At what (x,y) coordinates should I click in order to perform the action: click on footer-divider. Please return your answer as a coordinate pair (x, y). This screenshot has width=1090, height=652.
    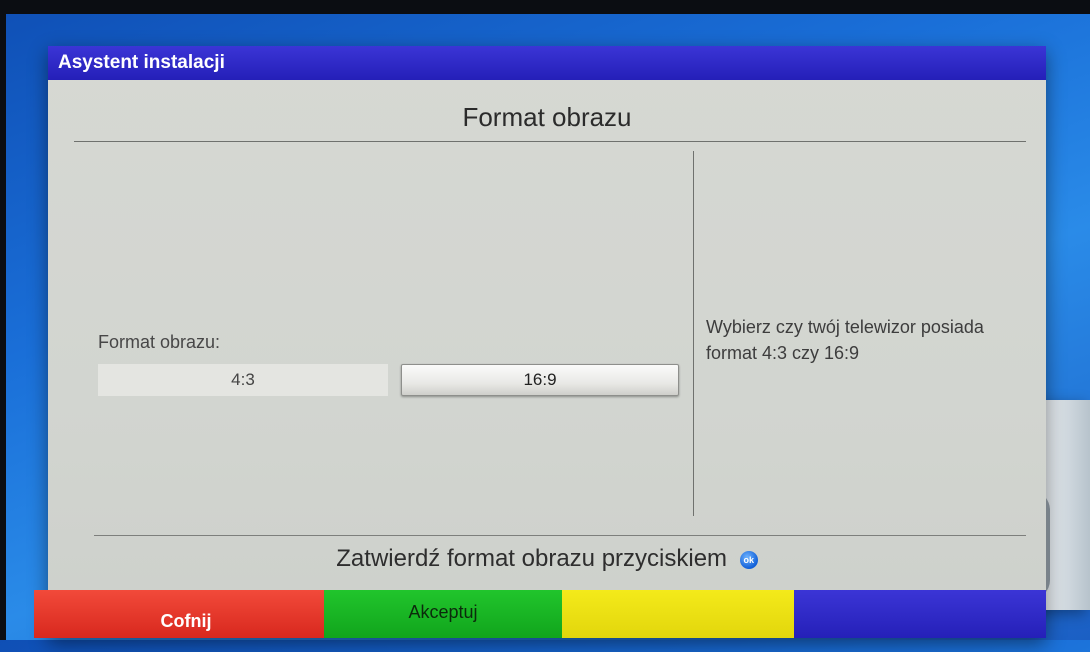
    Looking at the image, I should click on (560, 535).